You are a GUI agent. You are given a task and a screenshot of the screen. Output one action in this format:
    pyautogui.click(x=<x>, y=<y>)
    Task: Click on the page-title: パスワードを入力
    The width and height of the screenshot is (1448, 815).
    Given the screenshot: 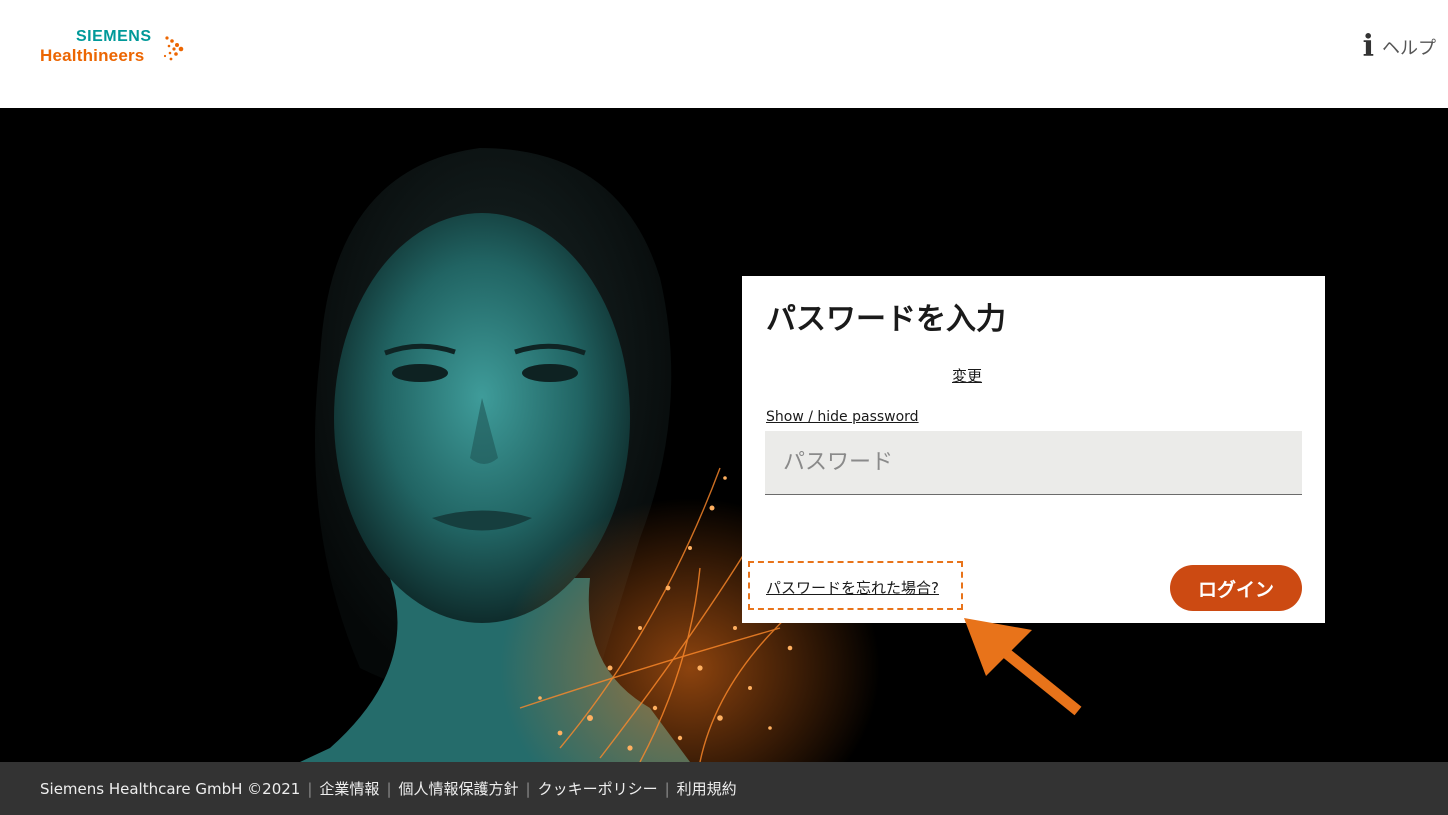 What is the action you would take?
    pyautogui.click(x=886, y=319)
    